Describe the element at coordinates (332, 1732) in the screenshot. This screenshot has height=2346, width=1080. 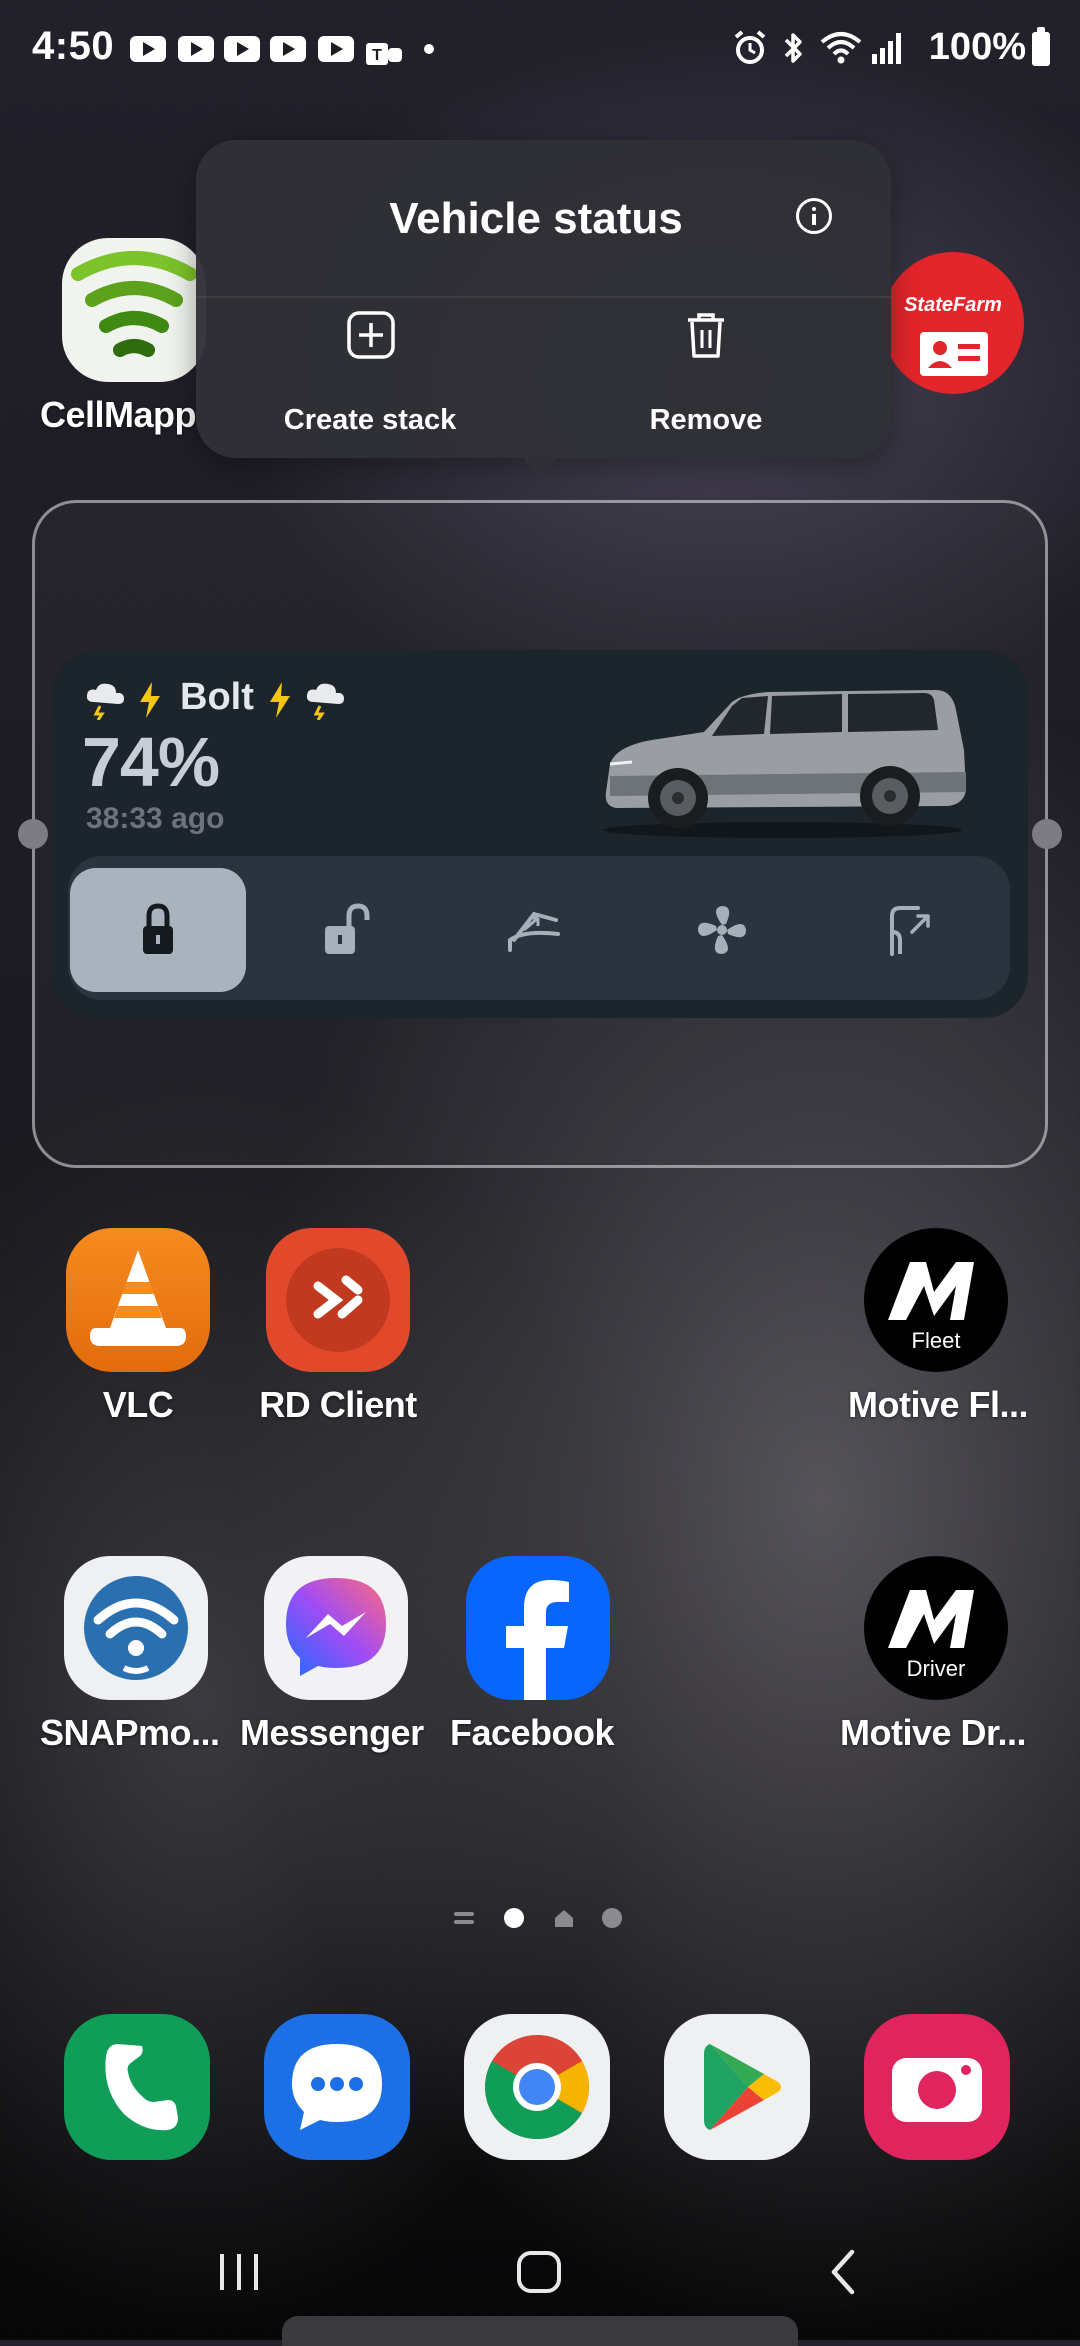
I see `app-label: Messenger` at that location.